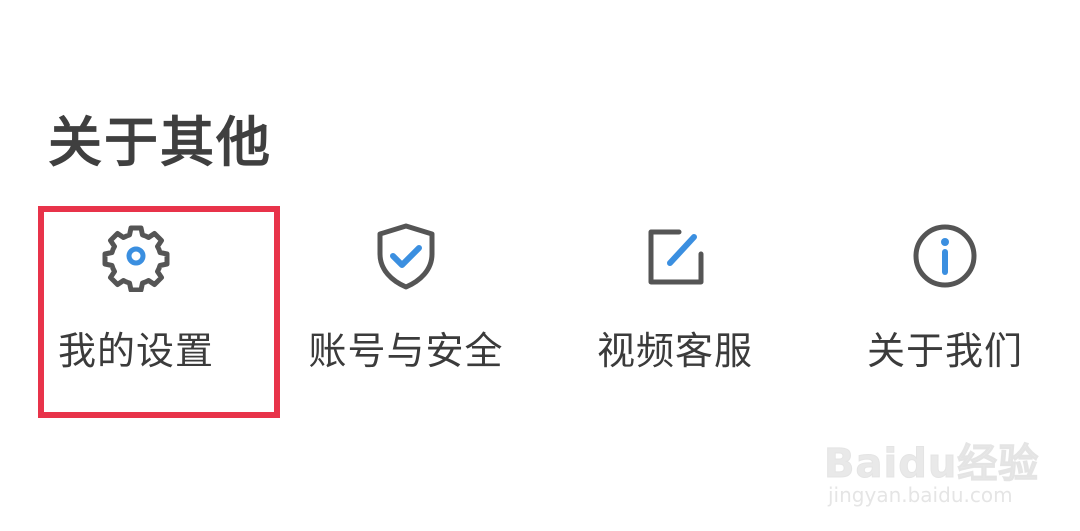 This screenshot has height=531, width=1080. Describe the element at coordinates (944, 351) in the screenshot. I see `about-us-label: 关于我们` at that location.